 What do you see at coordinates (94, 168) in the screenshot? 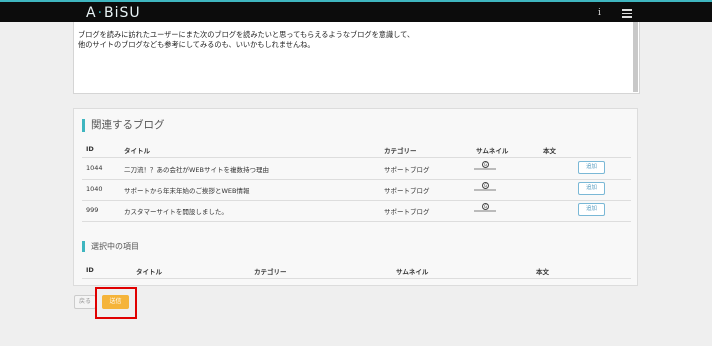
I see `row-id: 1044` at bounding box center [94, 168].